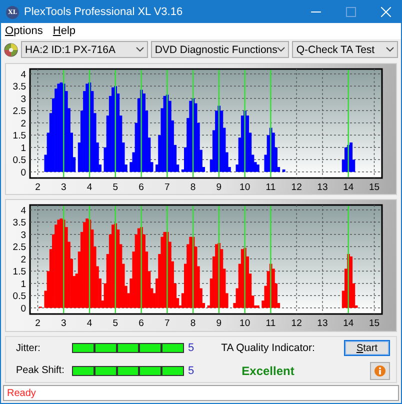 The height and width of the screenshot is (404, 402). What do you see at coordinates (21, 393) in the screenshot?
I see `status-text: Ready` at bounding box center [21, 393].